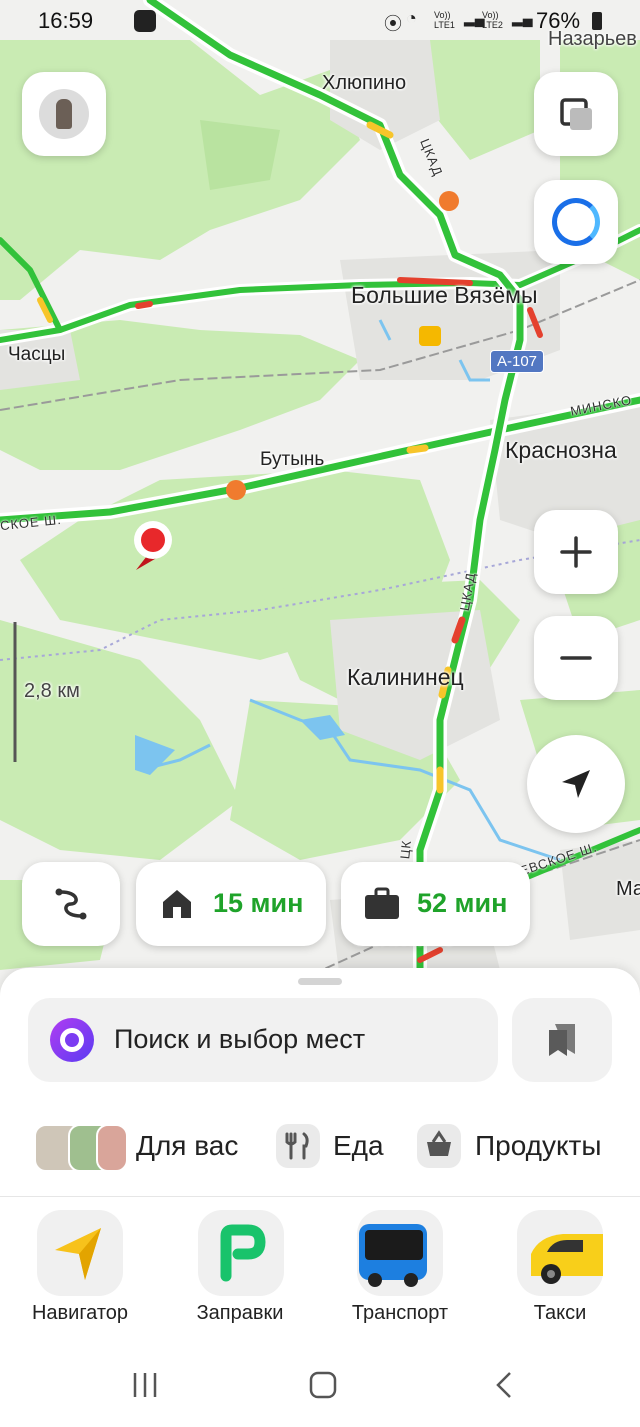 Image resolution: width=640 pixels, height=1427 pixels. Describe the element at coordinates (187, 1145) in the screenshot. I see `category-for-you-label: Для вас` at that location.